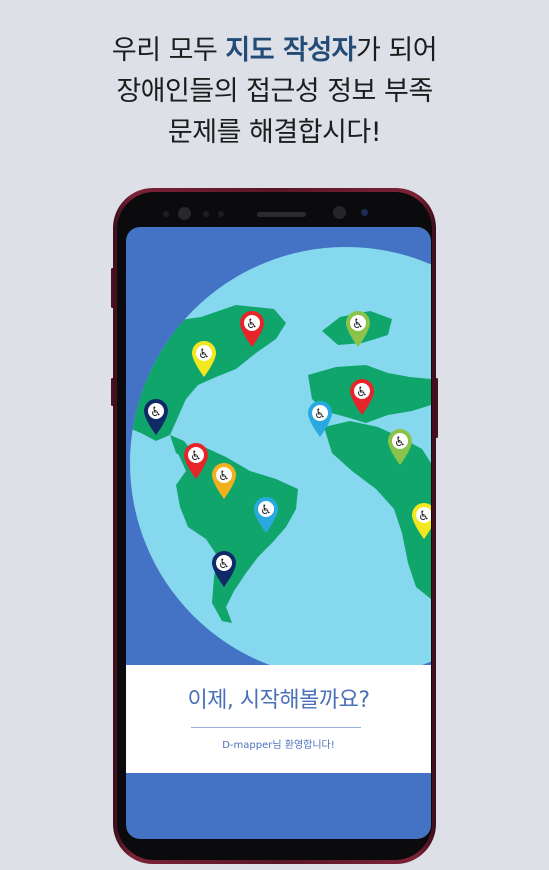 Image resolution: width=549 pixels, height=870 pixels. I want to click on welcome-card: 이제, 시작해볼까요? D-mapper님 환영합니다!, so click(278, 719).